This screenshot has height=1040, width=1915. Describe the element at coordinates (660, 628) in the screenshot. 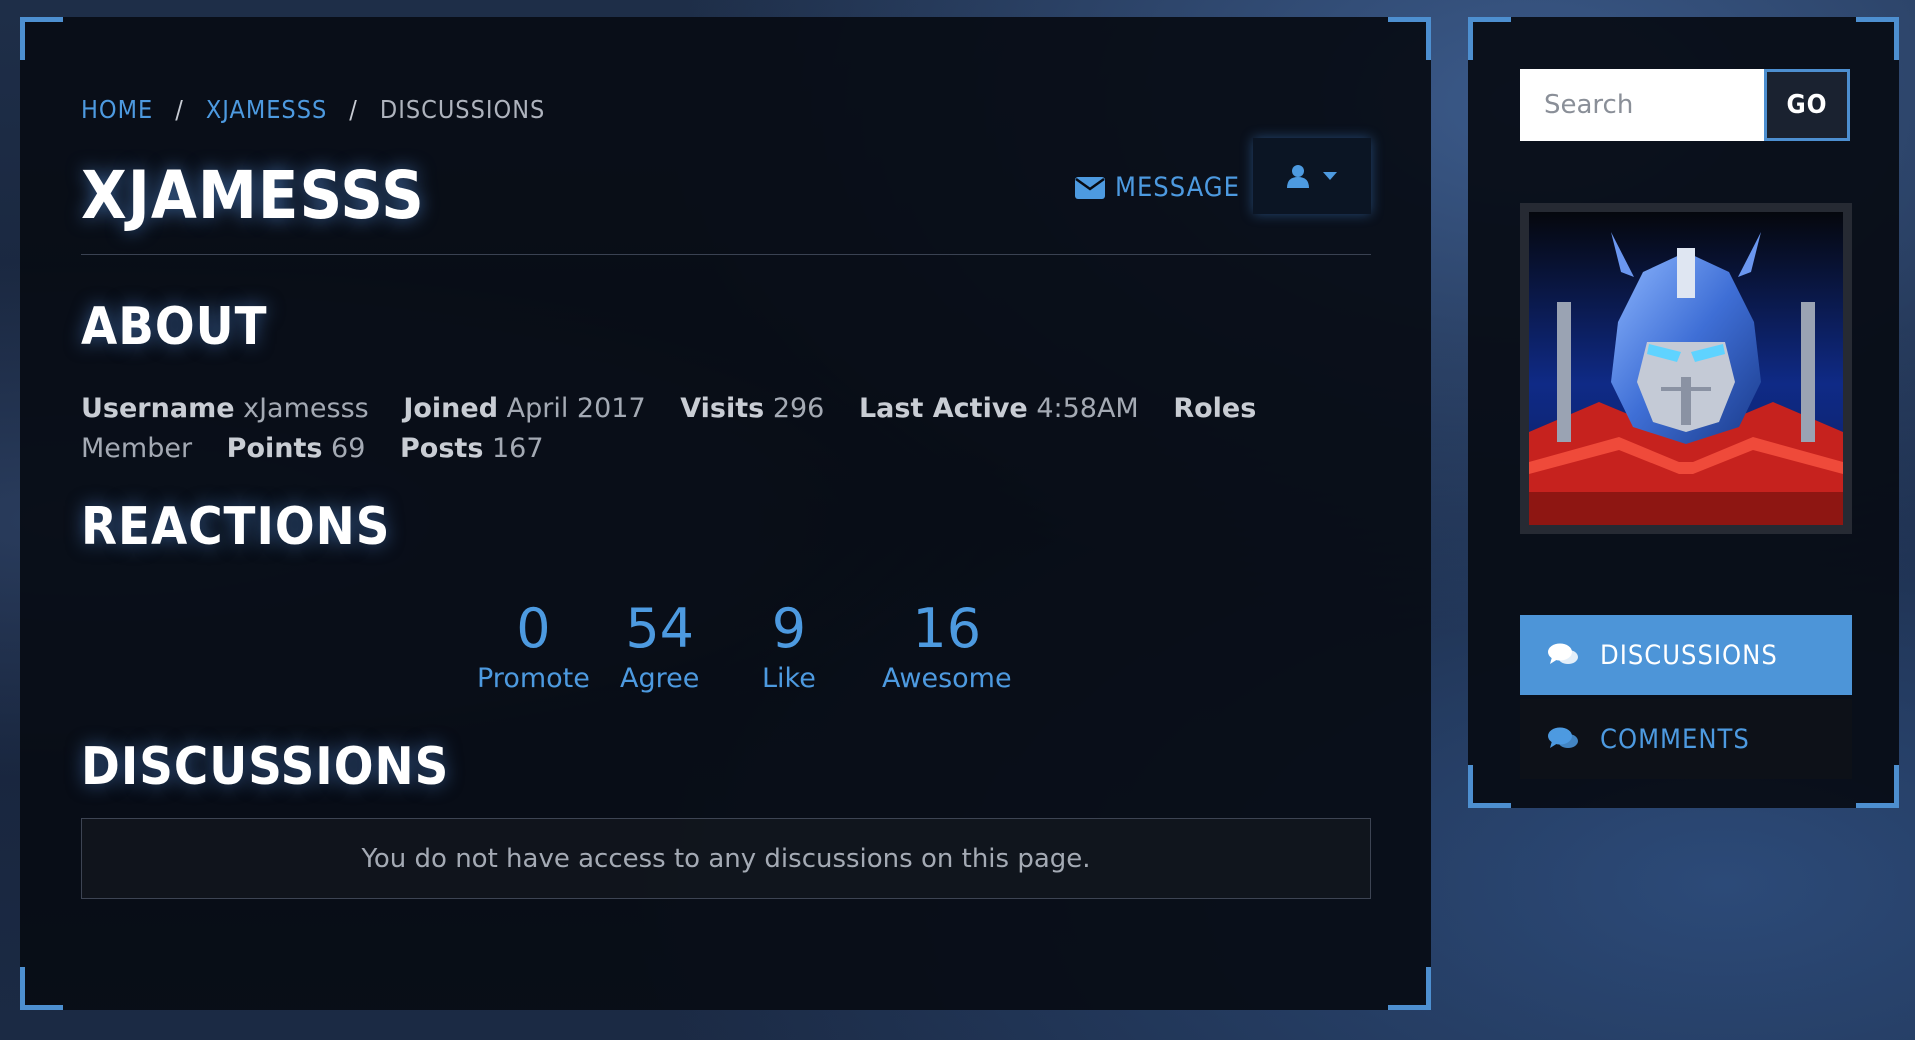

I see `reaction-count: 54` at that location.